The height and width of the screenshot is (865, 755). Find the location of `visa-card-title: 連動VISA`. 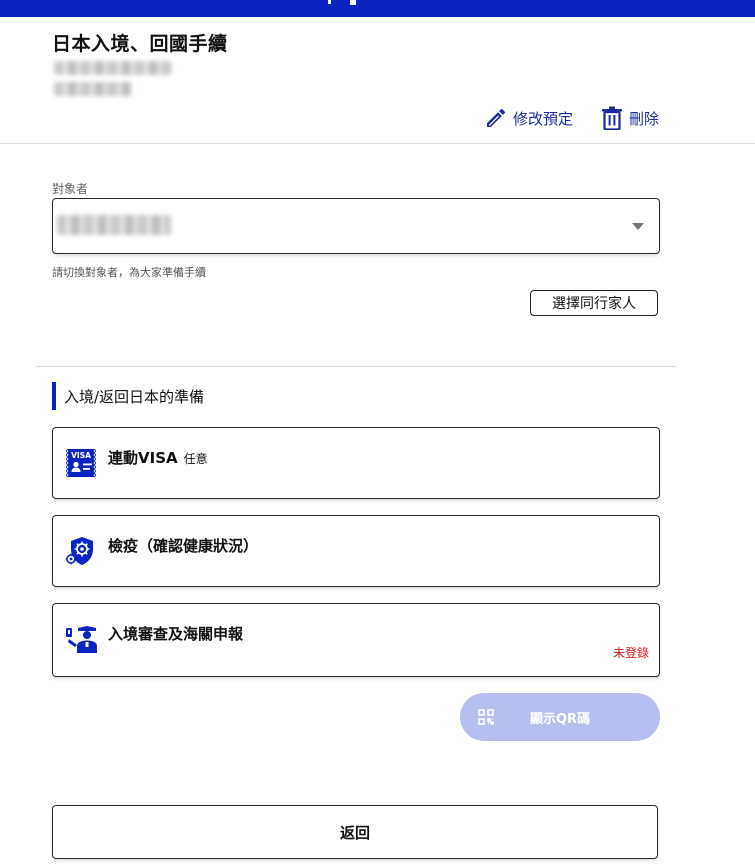

visa-card-title: 連動VISA is located at coordinates (143, 458).